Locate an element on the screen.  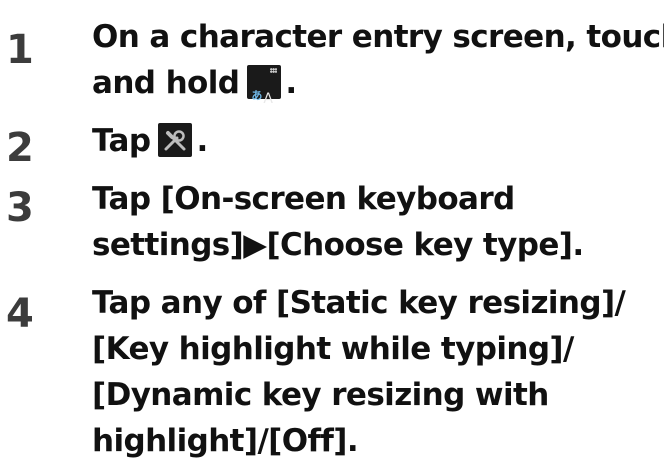
japanese-input-mode-icon: あA is located at coordinates (264, 85).